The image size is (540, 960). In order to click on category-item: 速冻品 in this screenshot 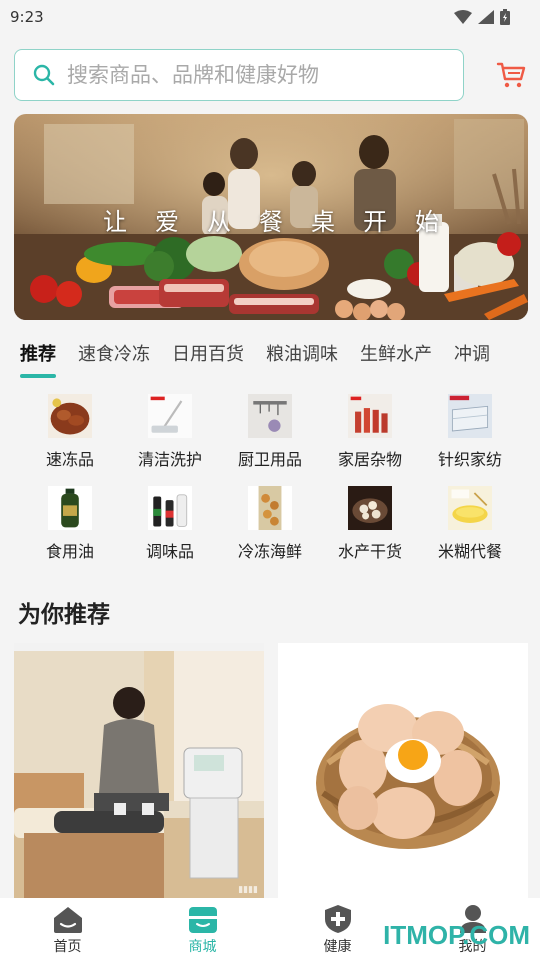, I will do `click(70, 432)`.